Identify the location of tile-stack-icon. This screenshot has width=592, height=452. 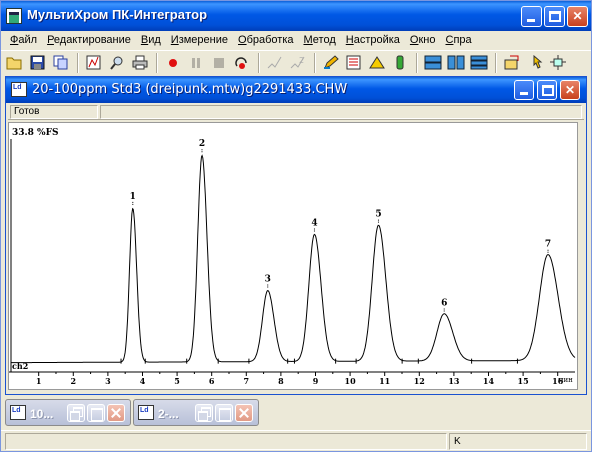
(478, 62).